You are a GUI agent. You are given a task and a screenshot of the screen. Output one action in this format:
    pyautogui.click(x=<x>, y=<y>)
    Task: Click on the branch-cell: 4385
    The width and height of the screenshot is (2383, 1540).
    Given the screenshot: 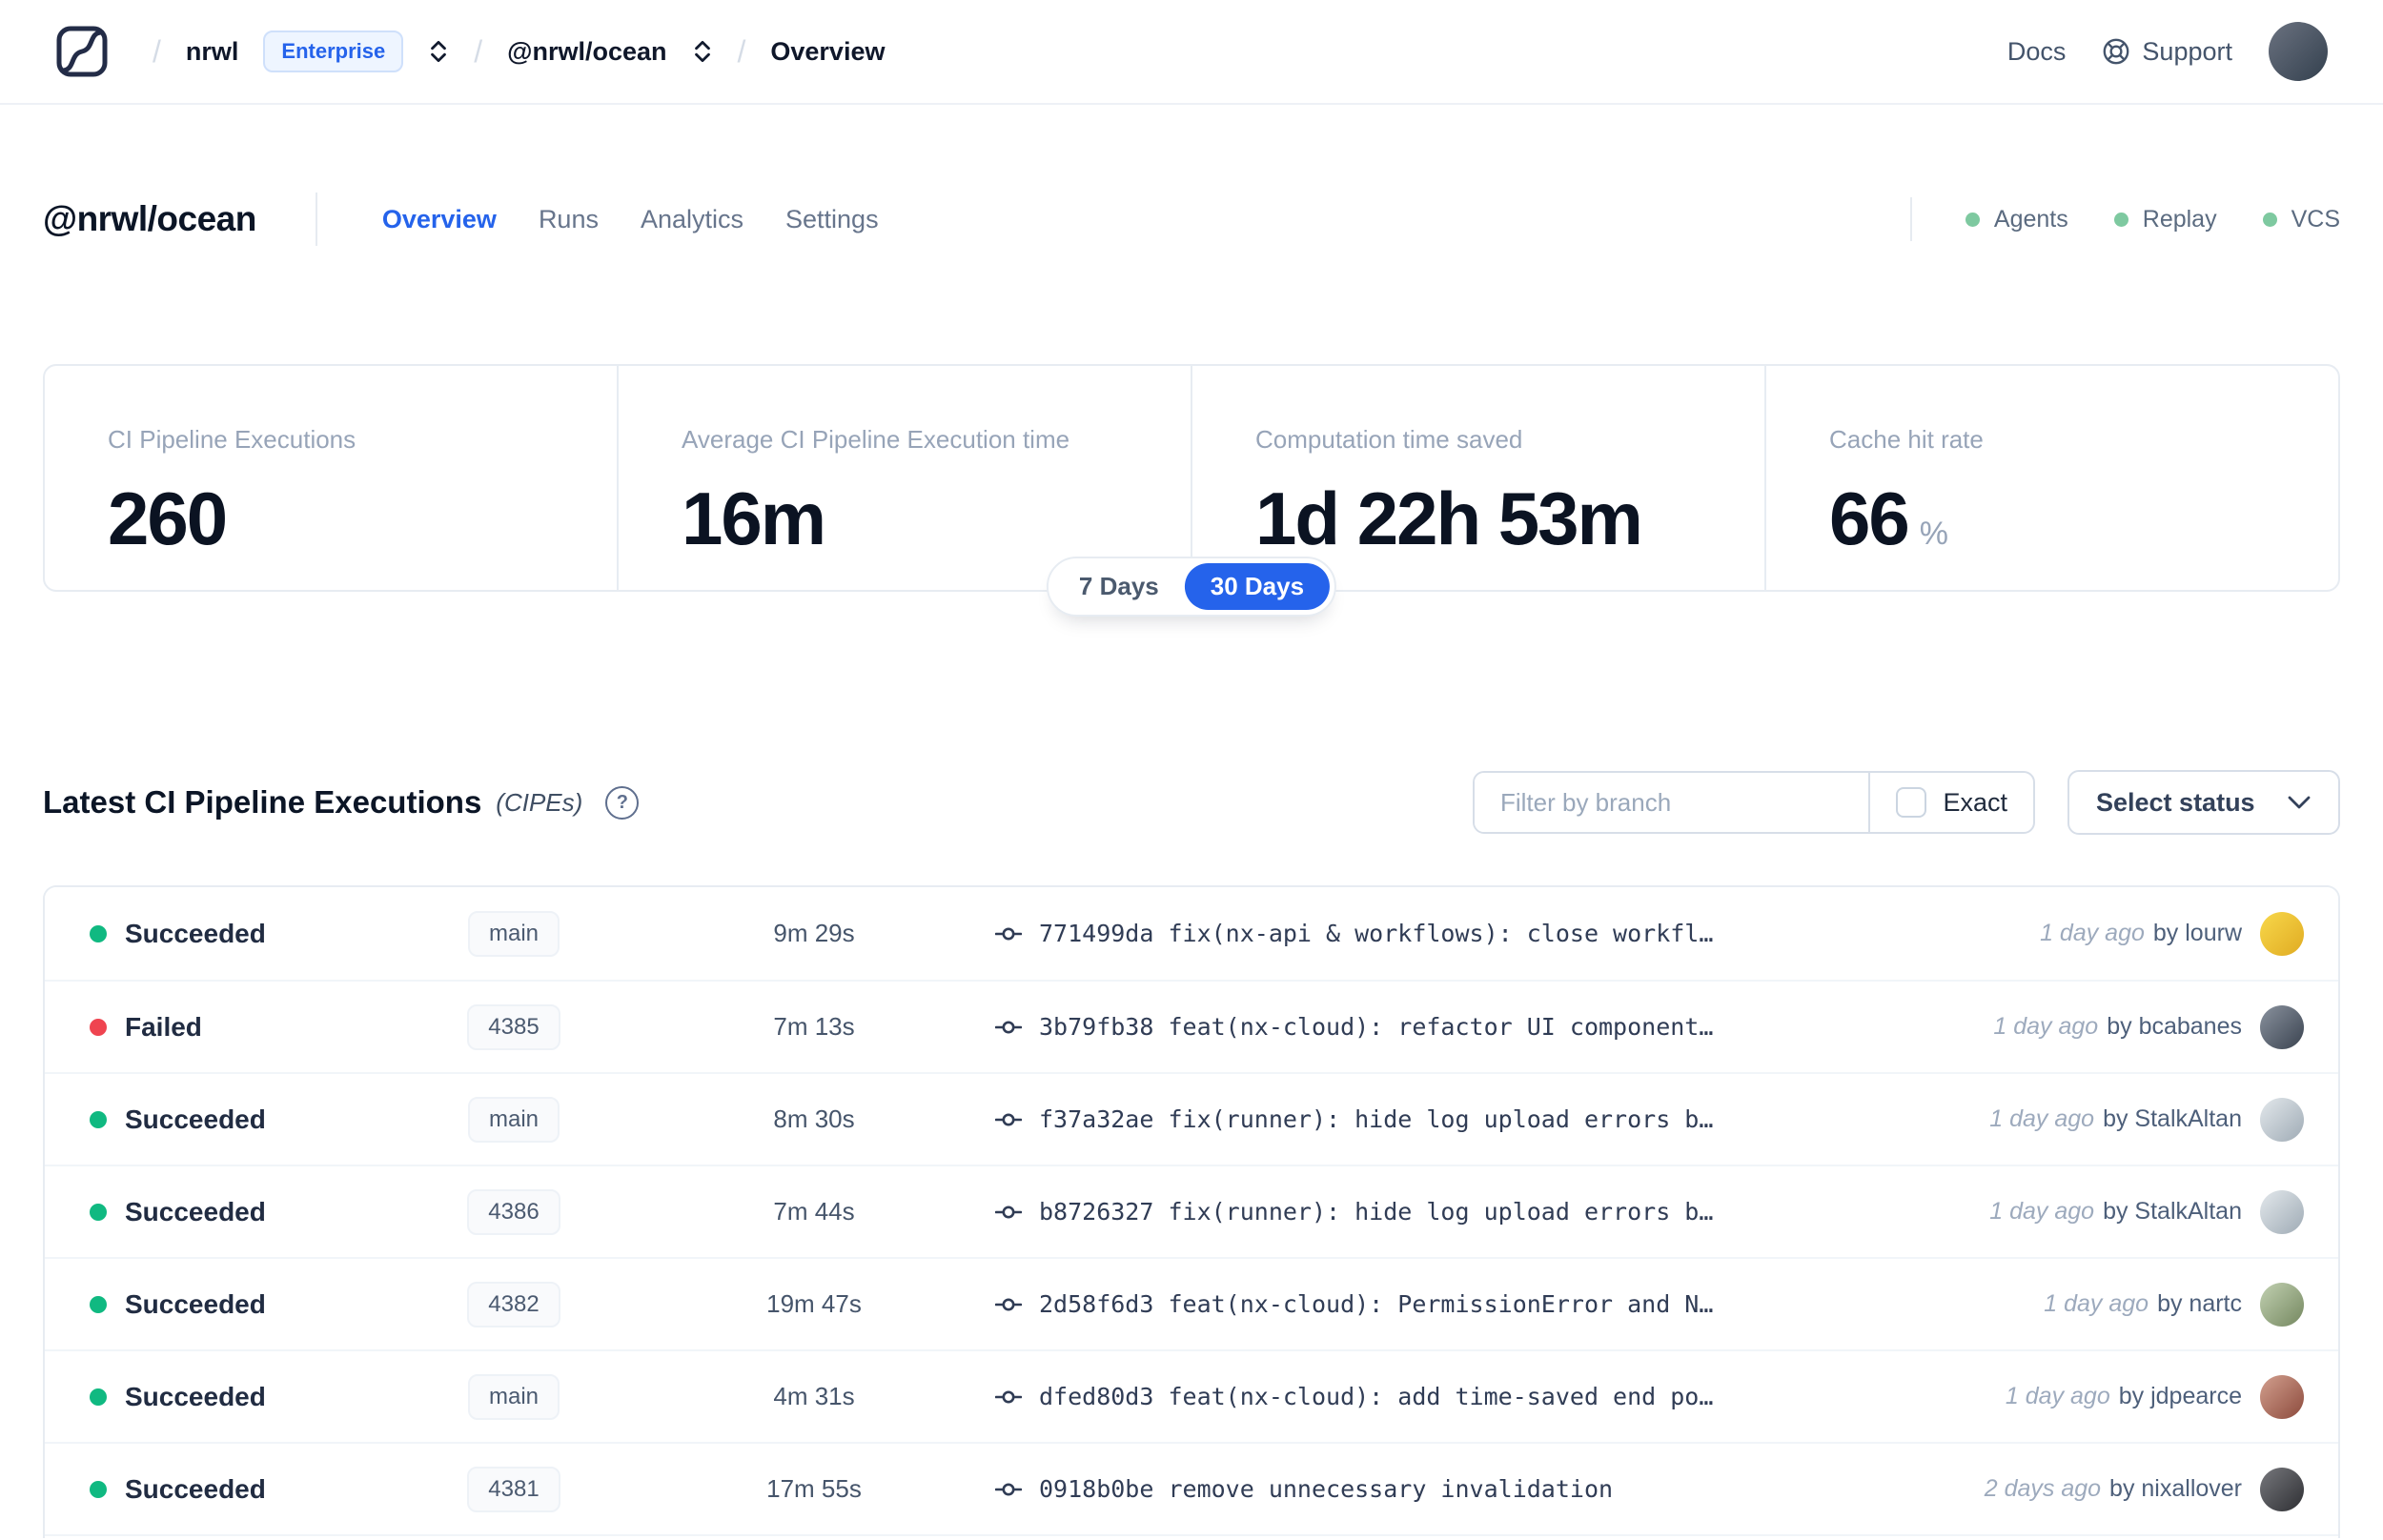 What is the action you would take?
    pyautogui.click(x=514, y=1026)
    